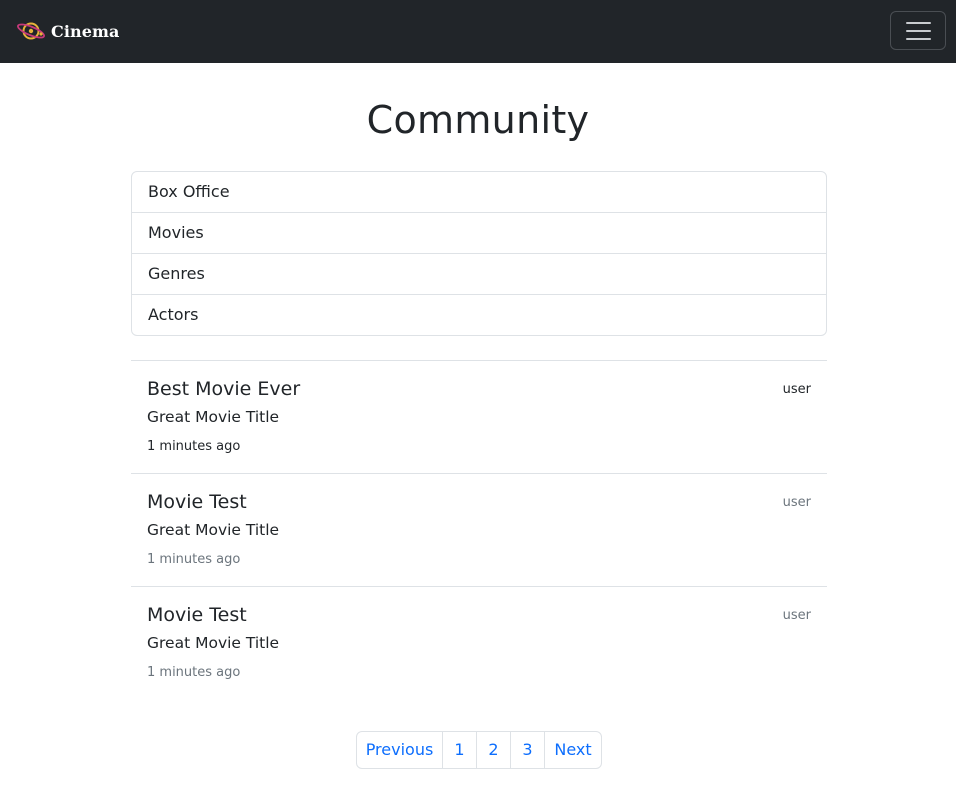 The width and height of the screenshot is (956, 788). I want to click on brand-link: Cinema, so click(68, 31).